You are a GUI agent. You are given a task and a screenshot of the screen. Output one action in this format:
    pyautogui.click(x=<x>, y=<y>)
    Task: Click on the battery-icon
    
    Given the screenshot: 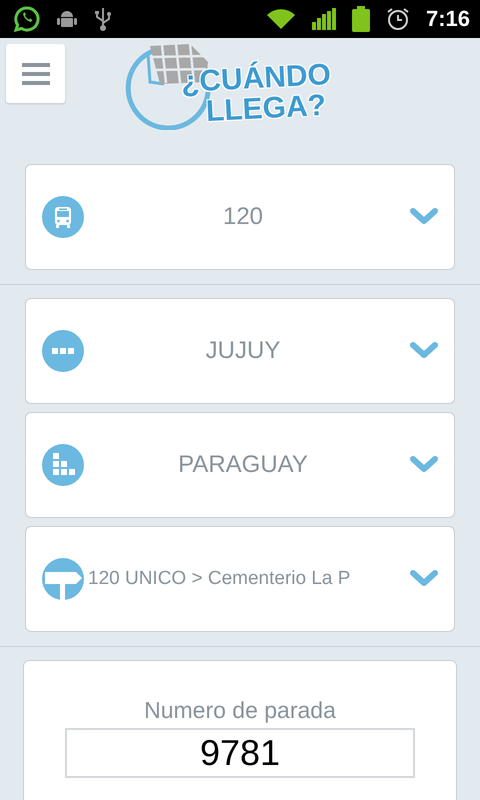 What is the action you would take?
    pyautogui.click(x=361, y=19)
    